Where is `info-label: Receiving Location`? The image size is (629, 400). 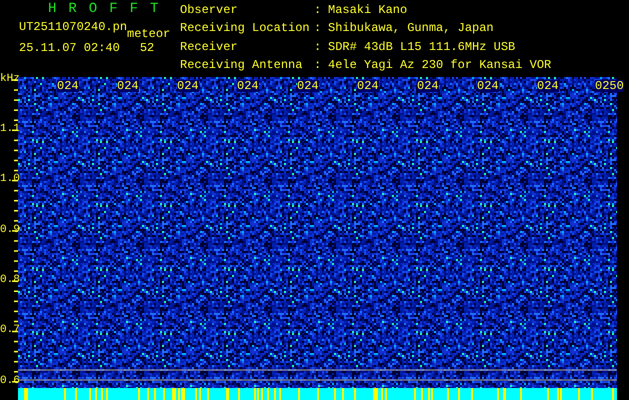
info-label: Receiving Location is located at coordinates (245, 30).